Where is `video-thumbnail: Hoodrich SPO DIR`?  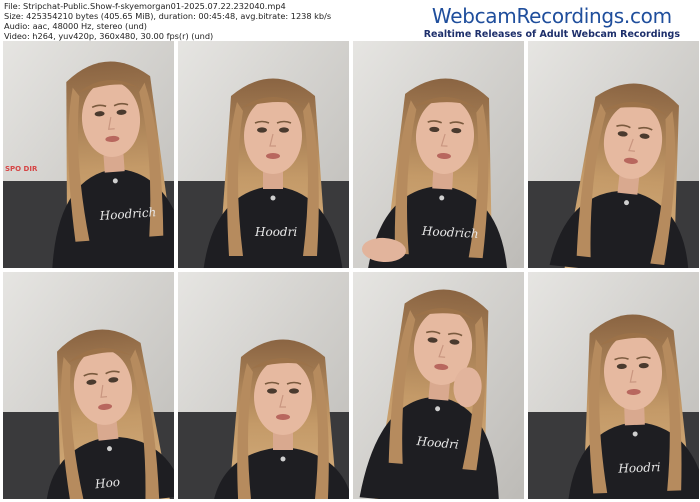 video-thumbnail: Hoodrich SPO DIR is located at coordinates (88, 154).